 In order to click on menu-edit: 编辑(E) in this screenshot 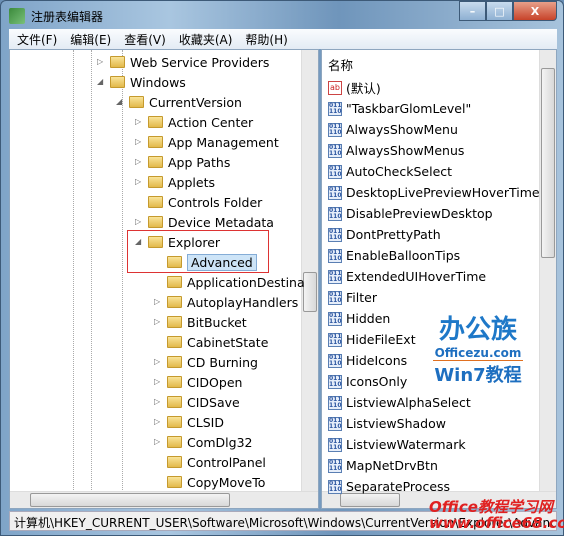, I will do `click(90, 39)`.